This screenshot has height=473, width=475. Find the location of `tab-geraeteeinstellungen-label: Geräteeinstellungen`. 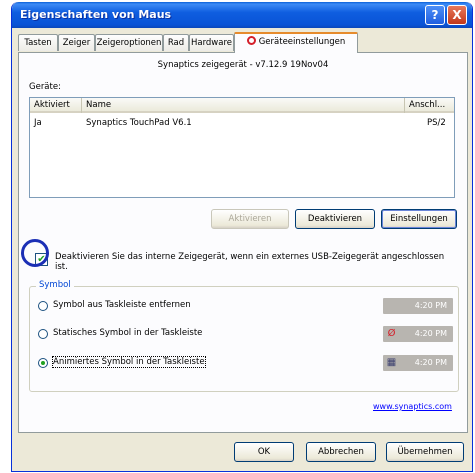

tab-geraeteeinstellungen-label: Geräteeinstellungen is located at coordinates (302, 42).